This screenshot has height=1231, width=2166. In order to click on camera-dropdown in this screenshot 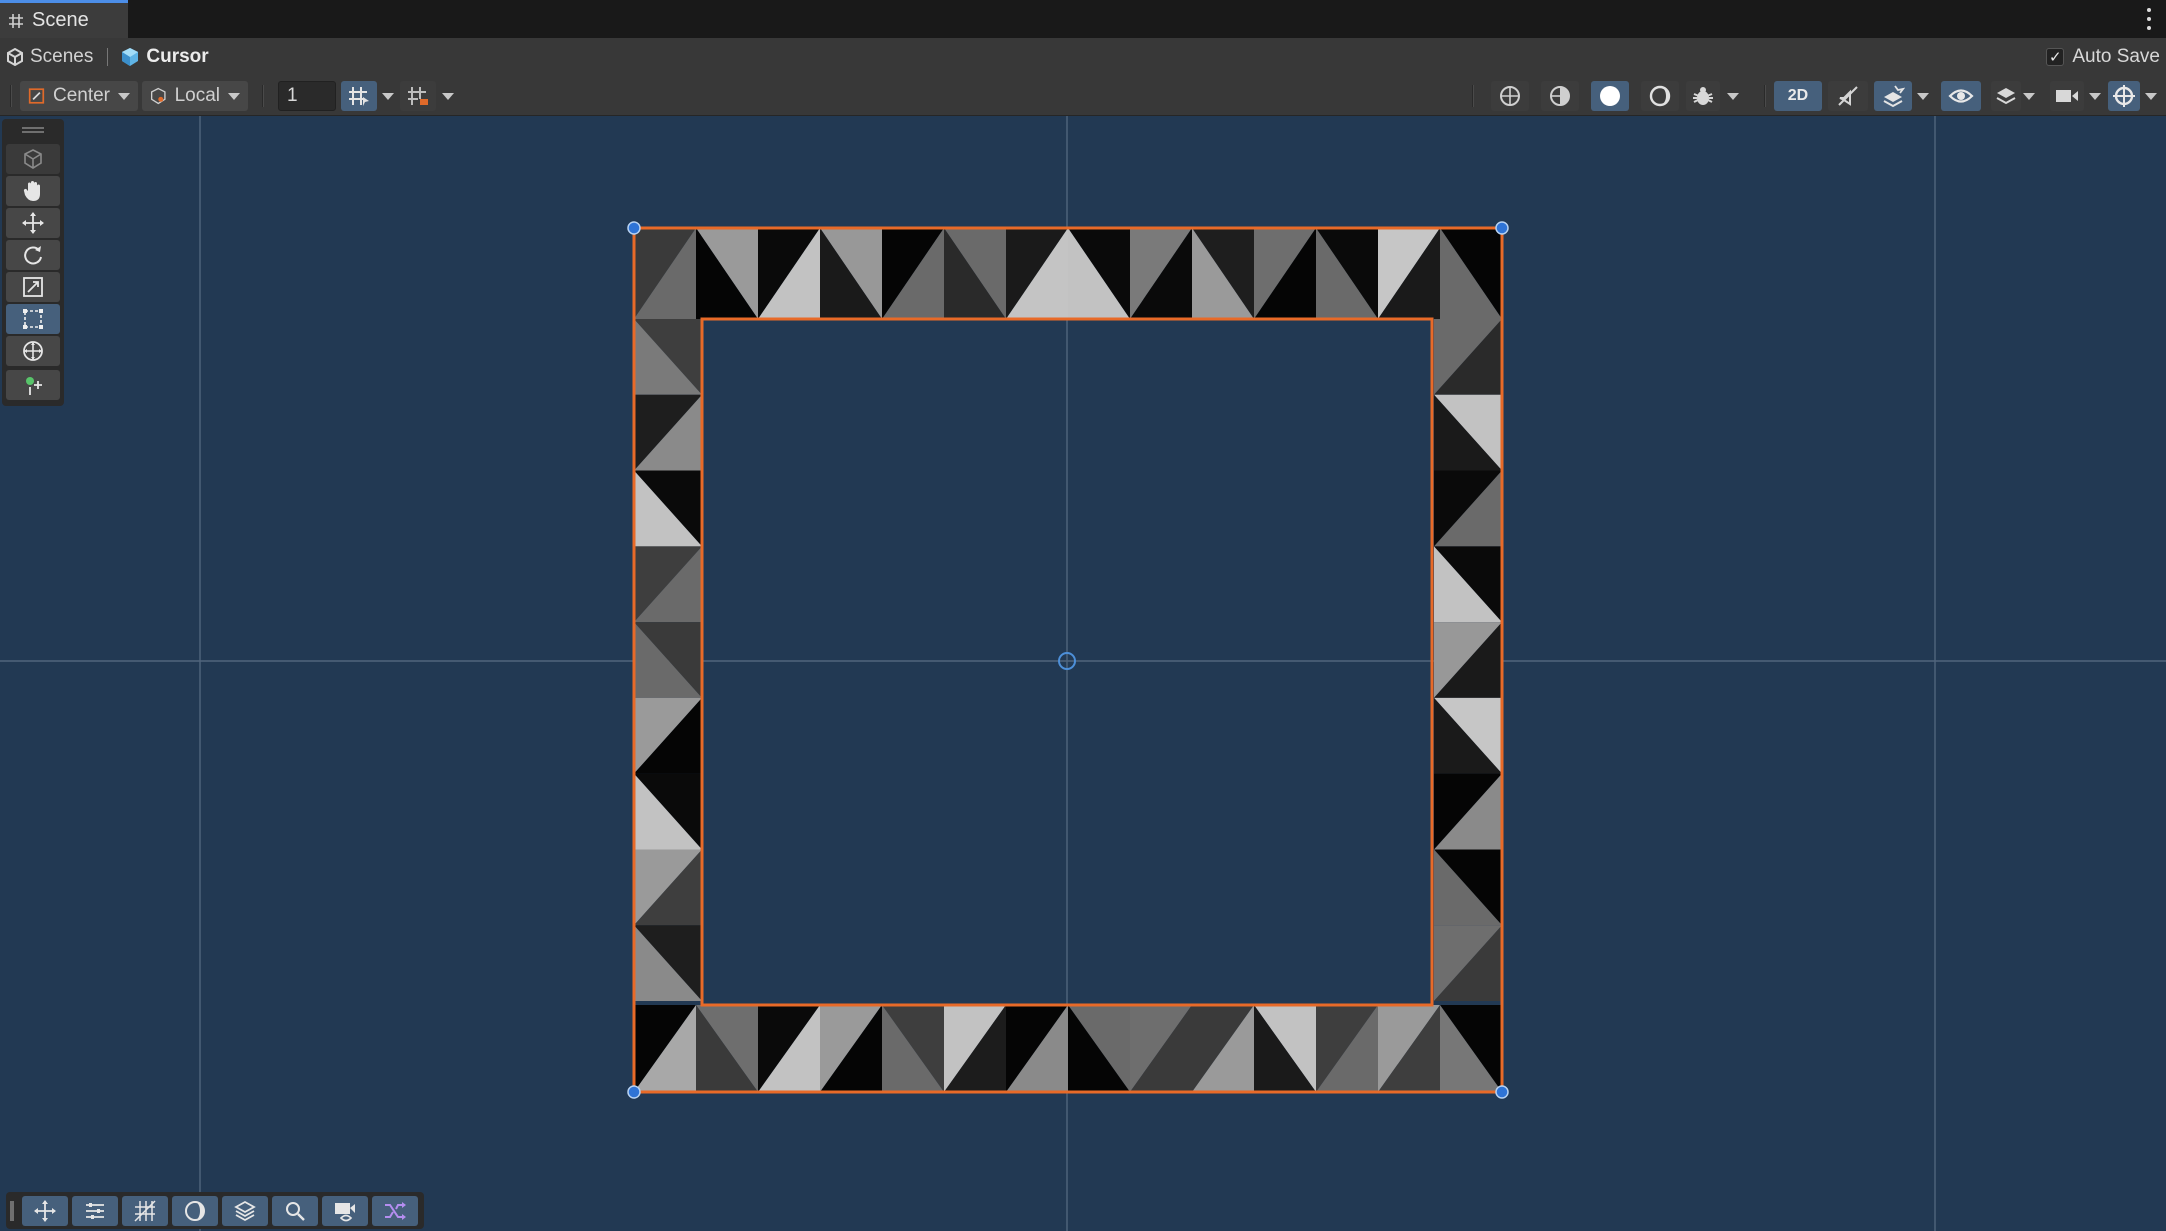, I will do `click(2095, 96)`.